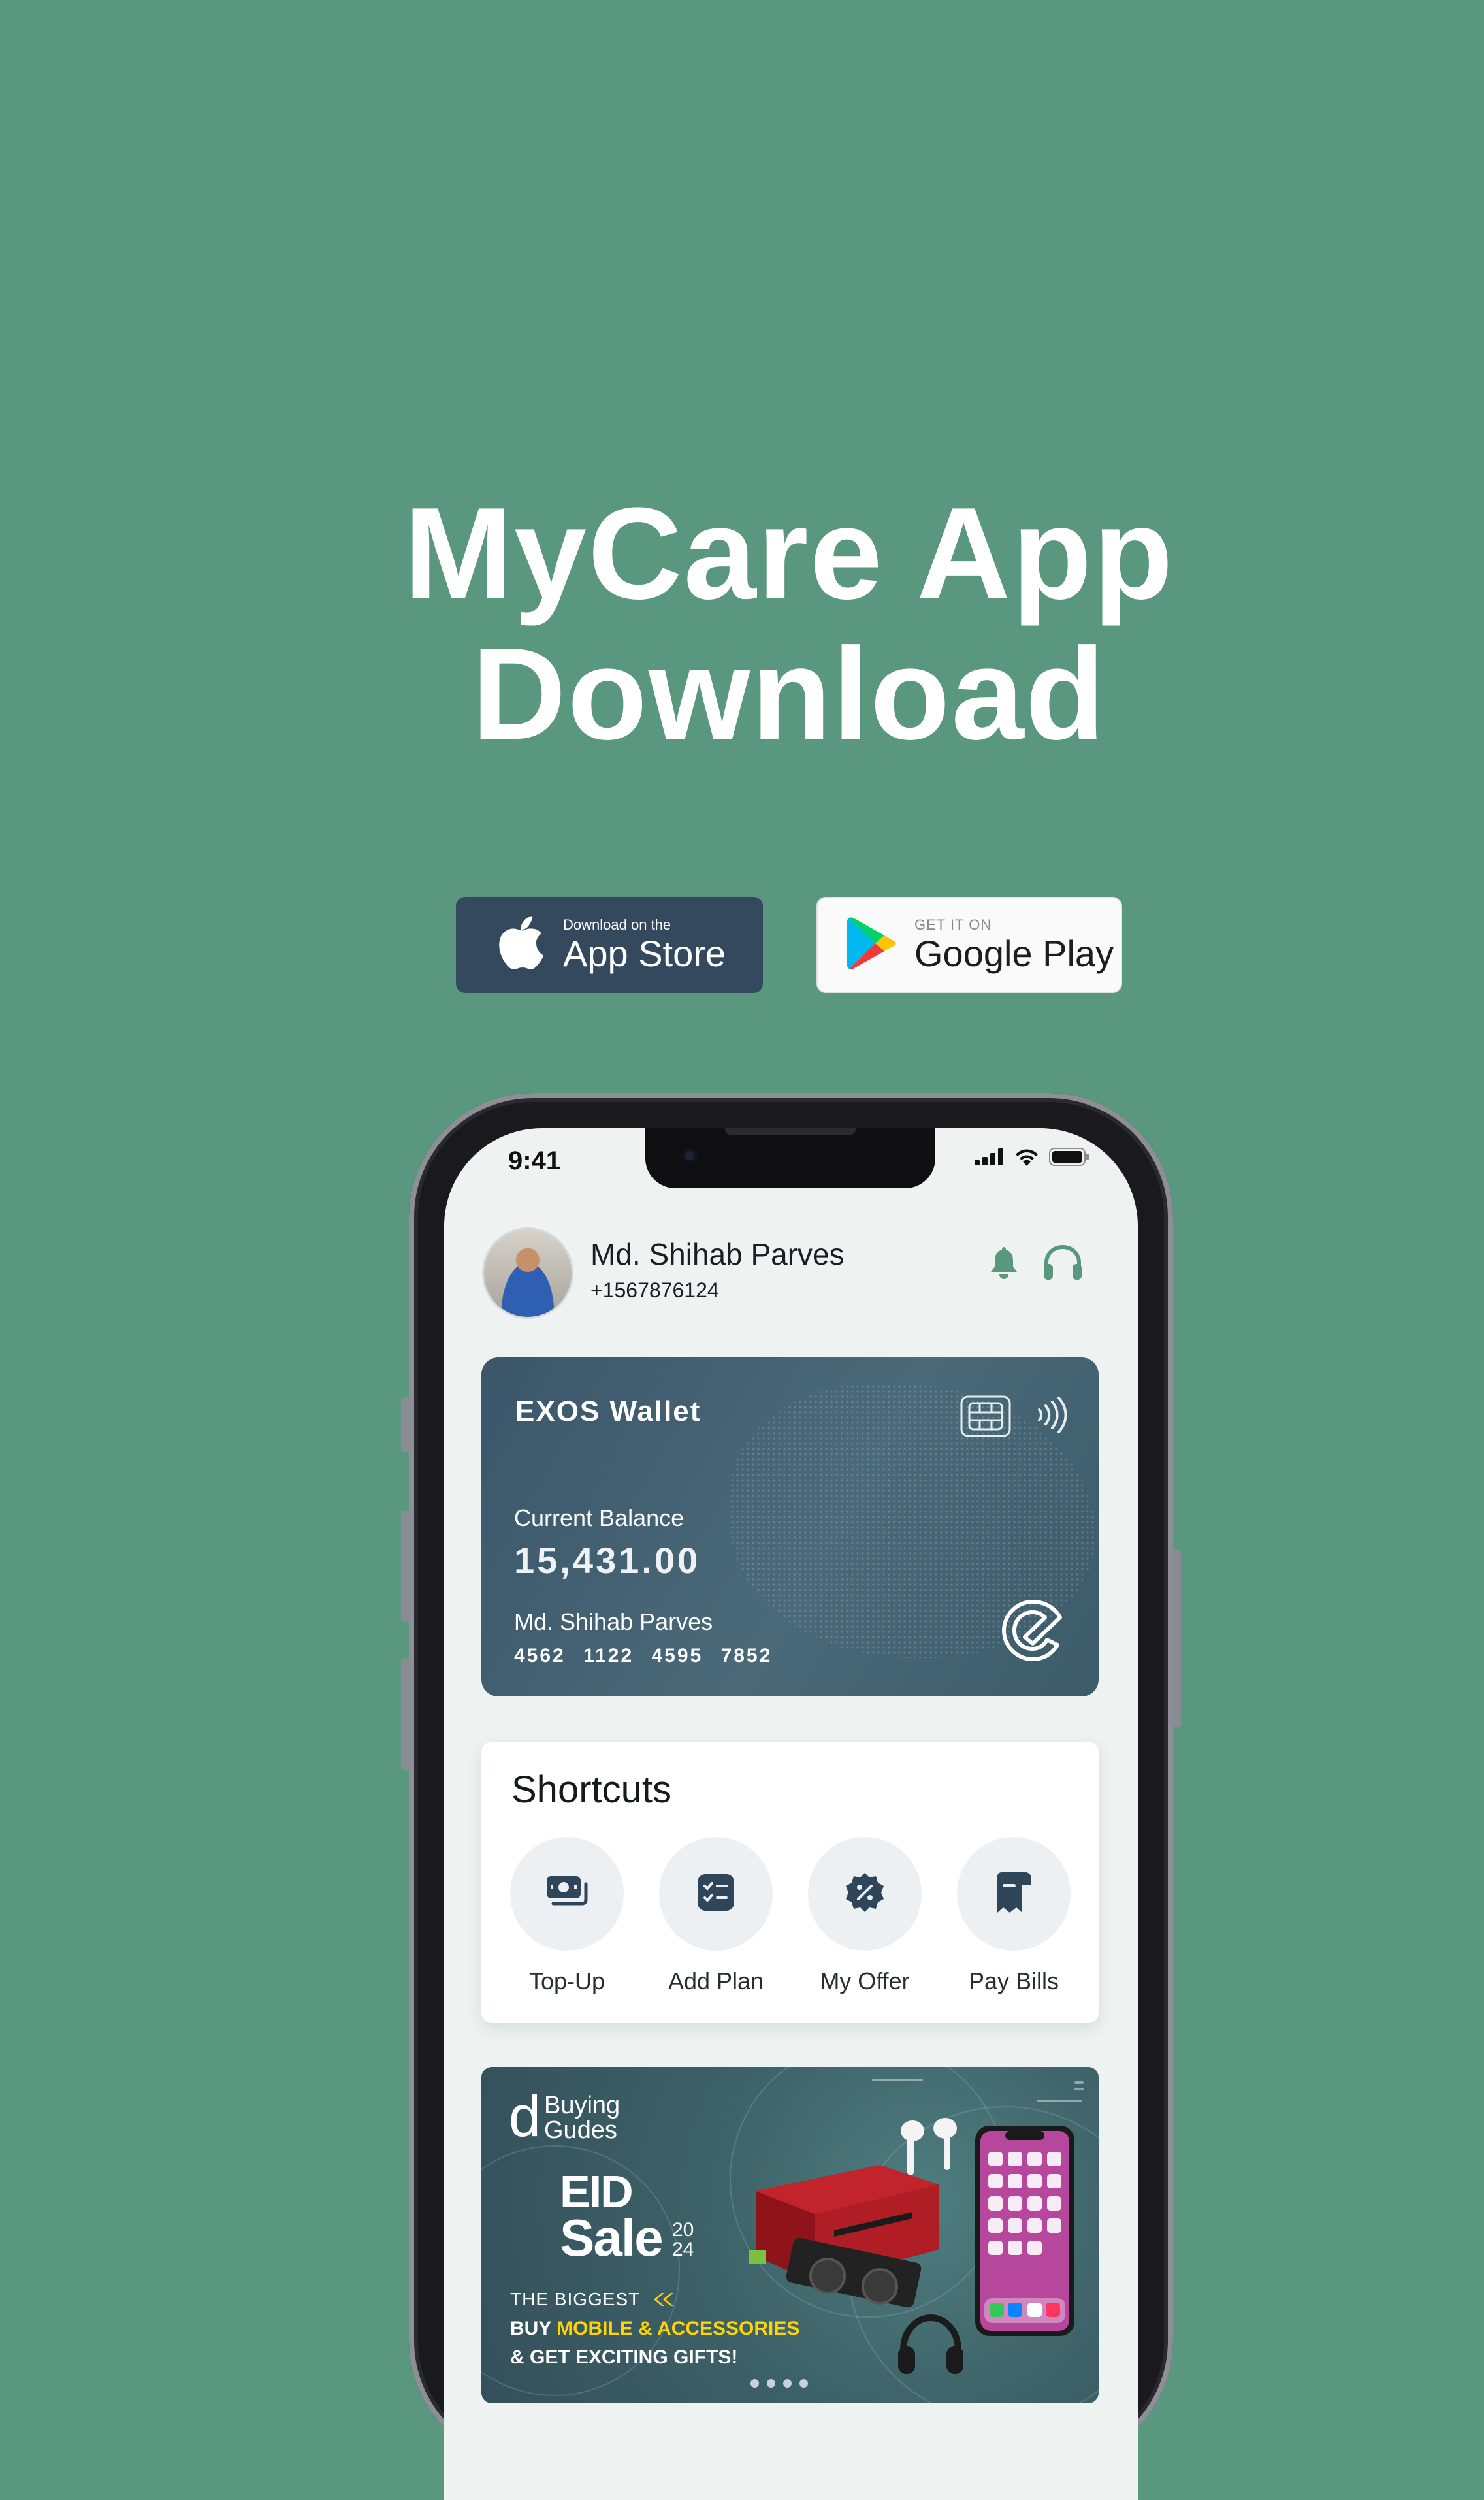 This screenshot has height=2500, width=1484. I want to click on phone-volume-down, so click(405, 1714).